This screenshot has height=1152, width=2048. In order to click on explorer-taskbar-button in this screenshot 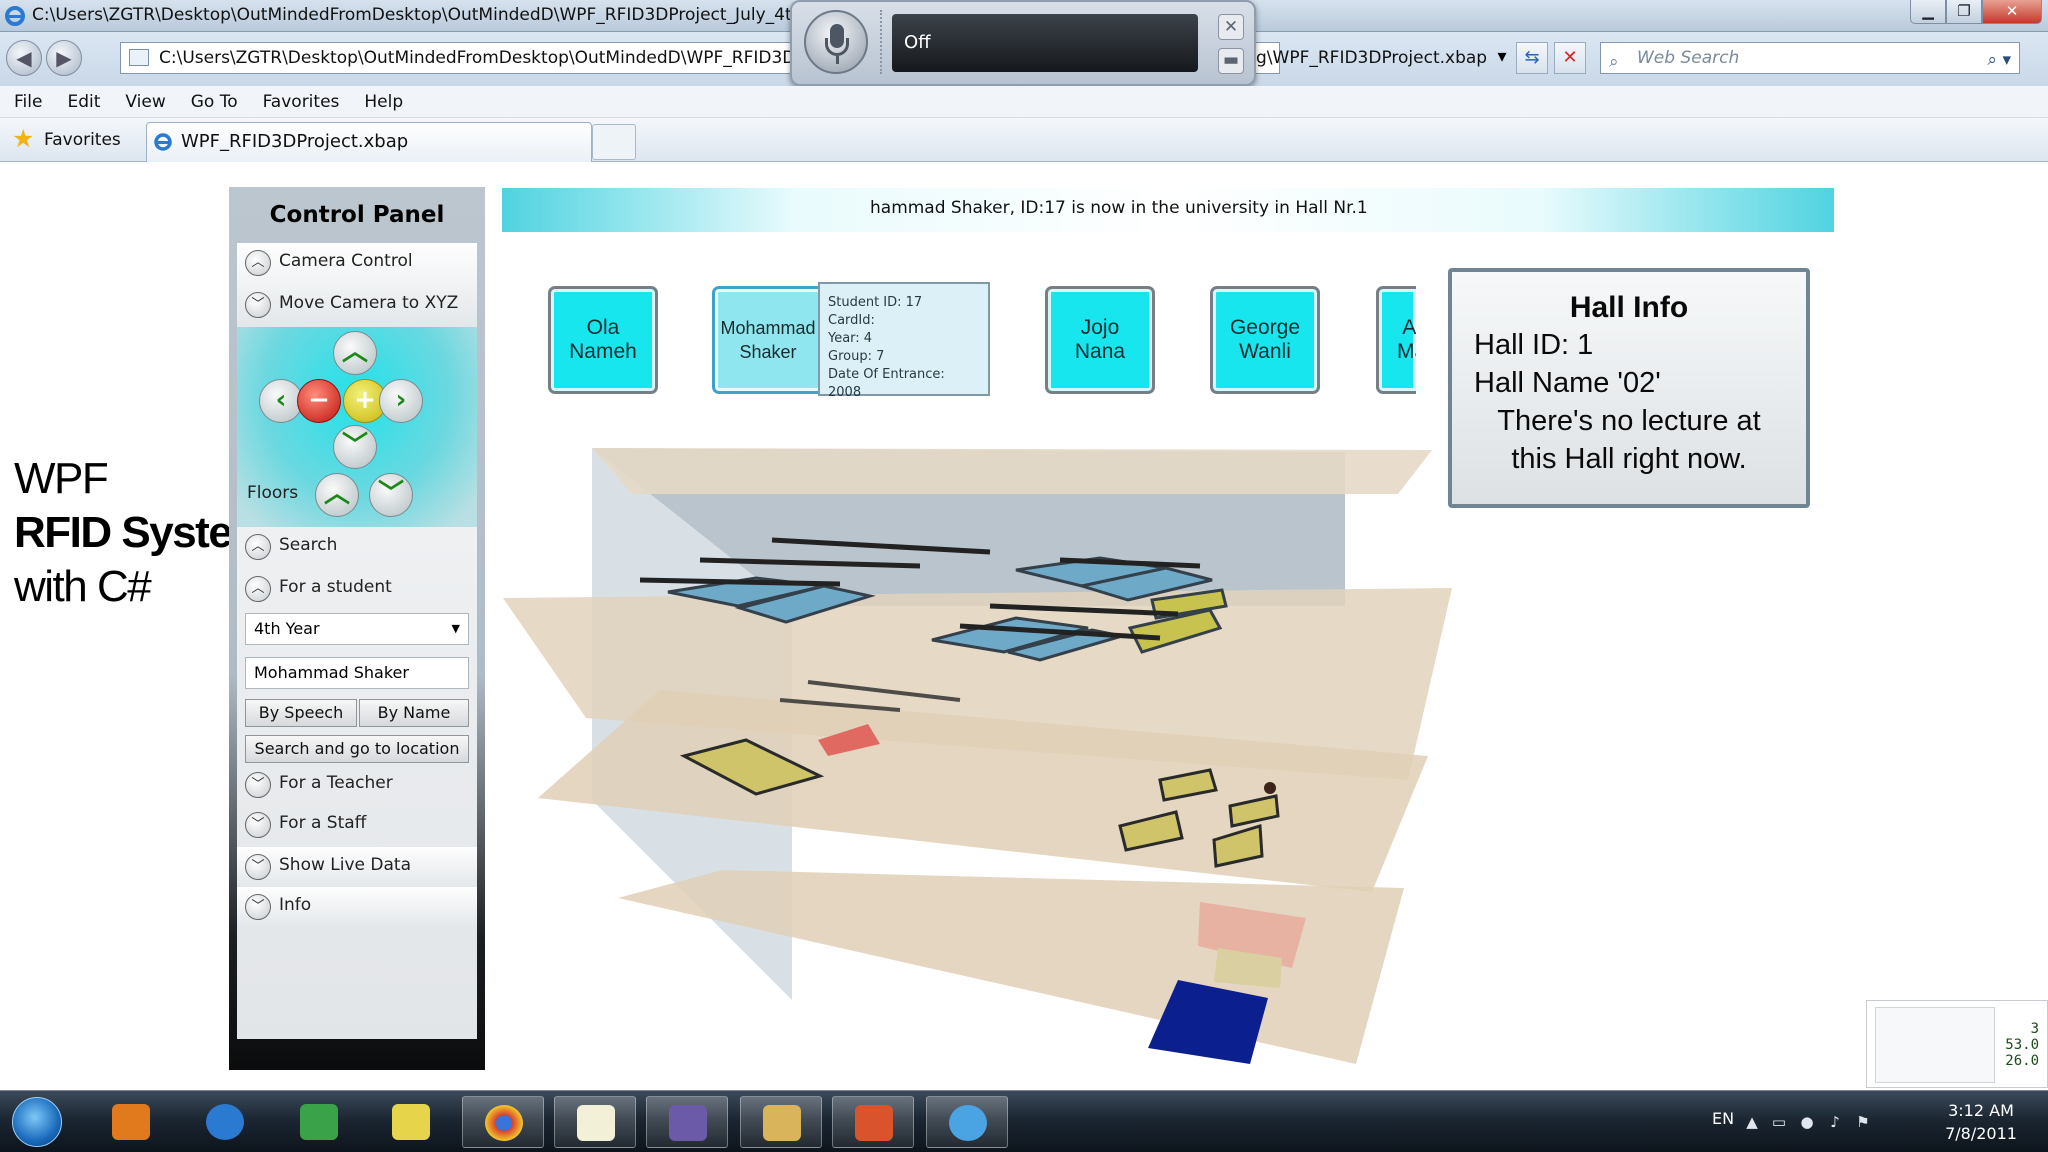, I will do `click(781, 1122)`.